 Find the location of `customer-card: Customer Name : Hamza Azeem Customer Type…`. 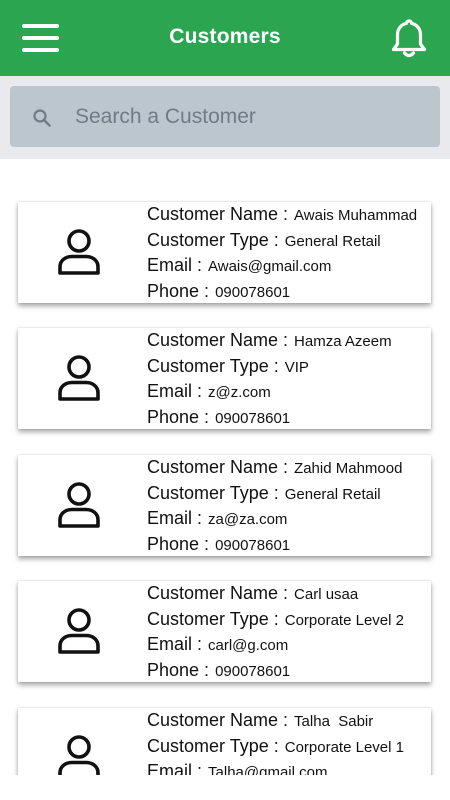

customer-card: Customer Name : Hamza Azeem Customer Type… is located at coordinates (224, 378).